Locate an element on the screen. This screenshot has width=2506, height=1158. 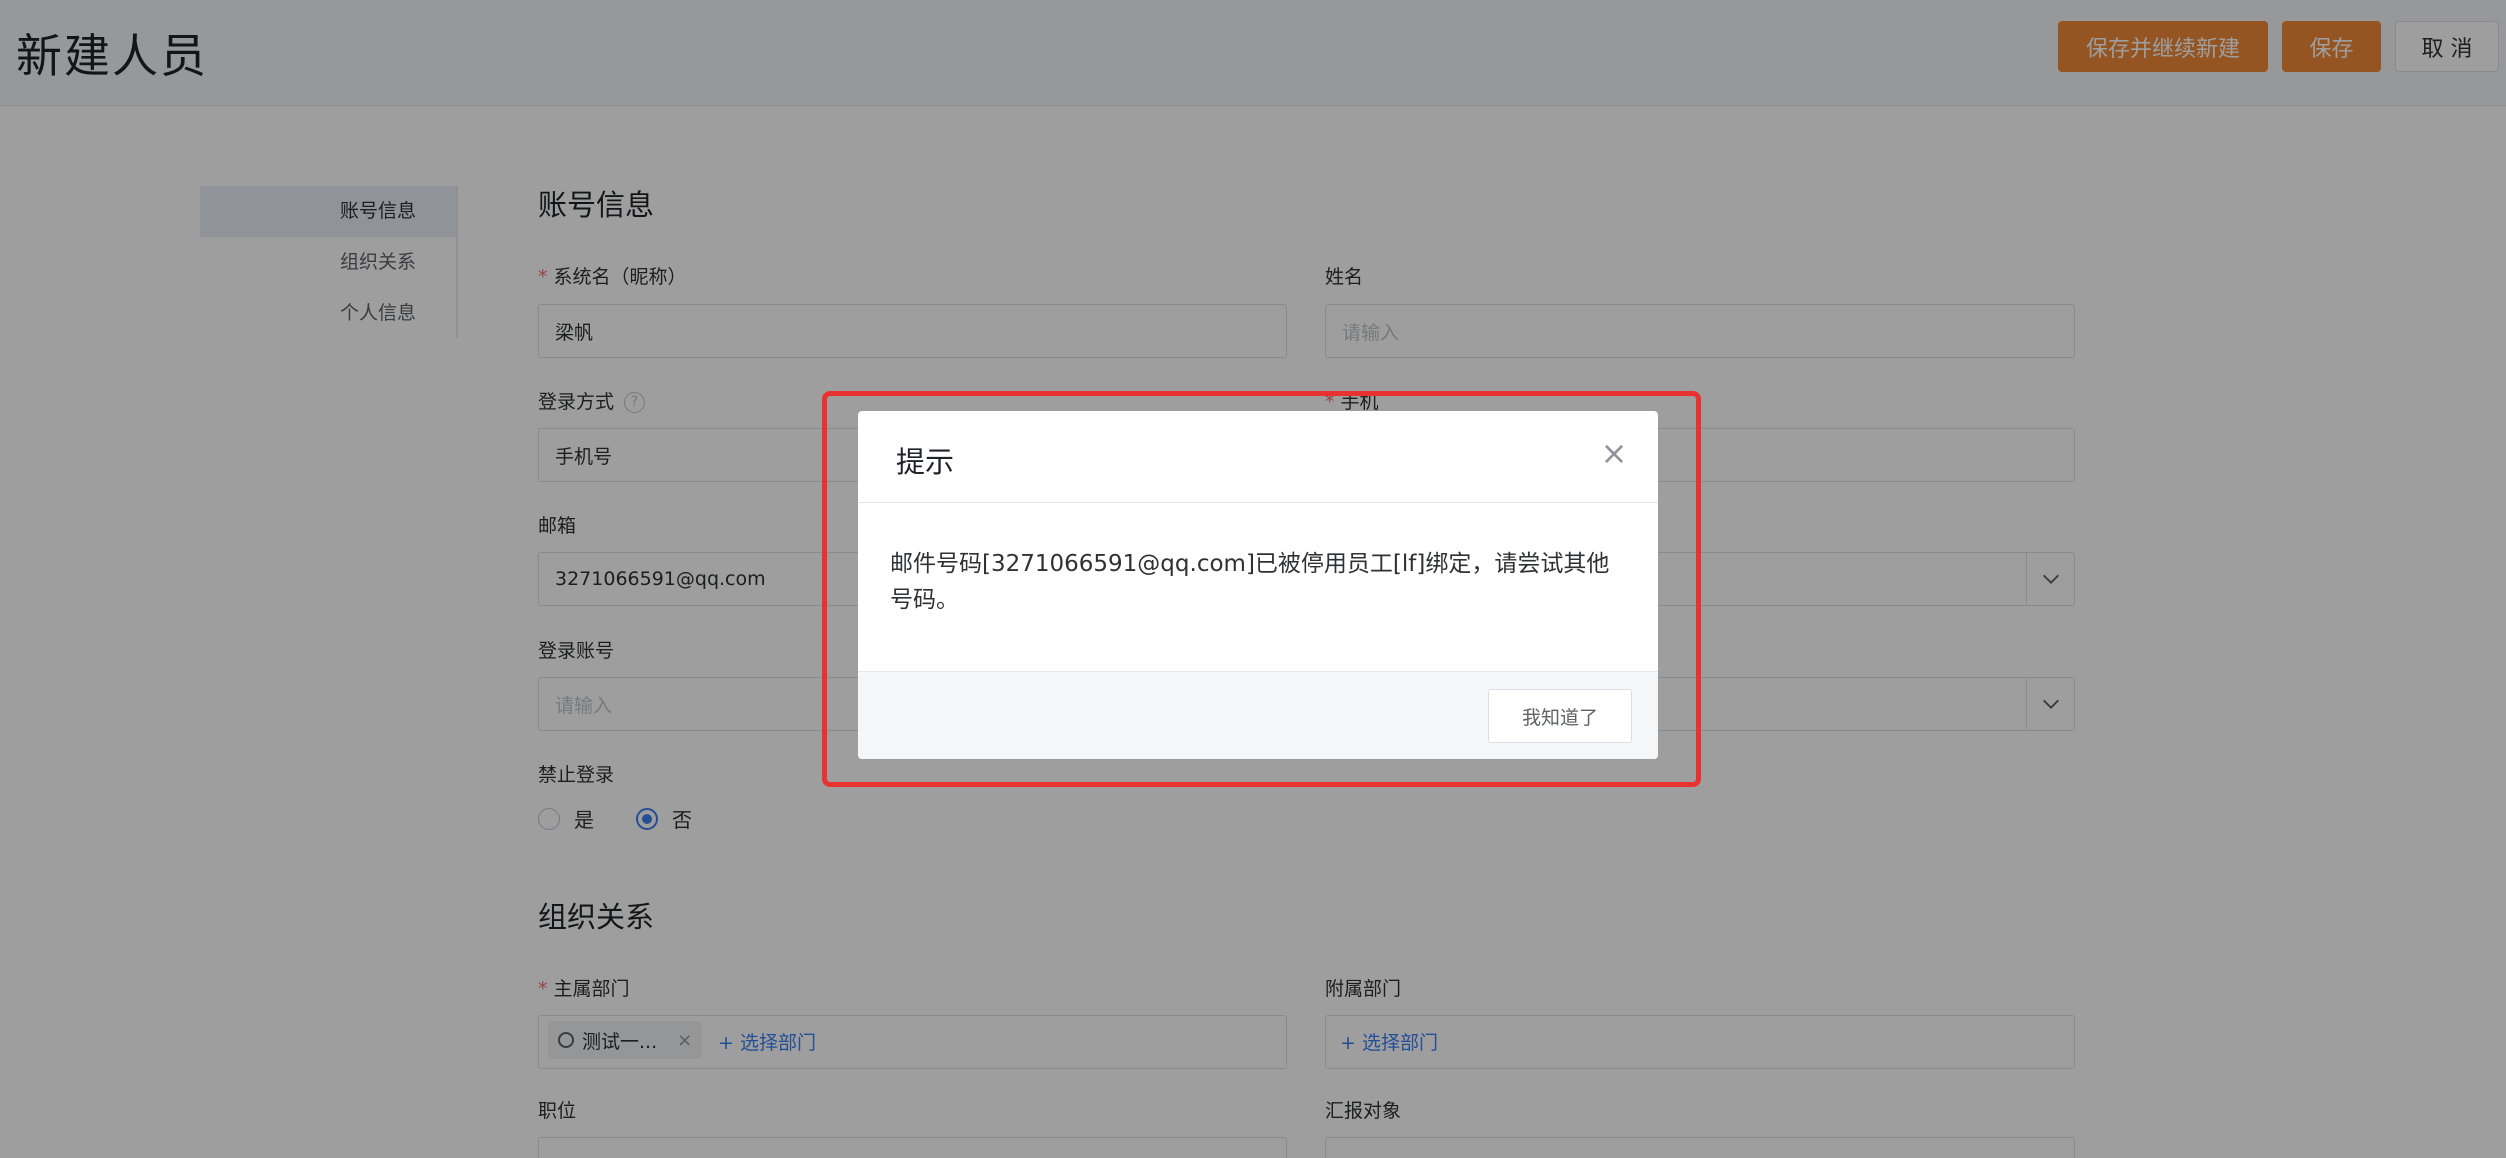
highlight-box is located at coordinates (1261, 589).